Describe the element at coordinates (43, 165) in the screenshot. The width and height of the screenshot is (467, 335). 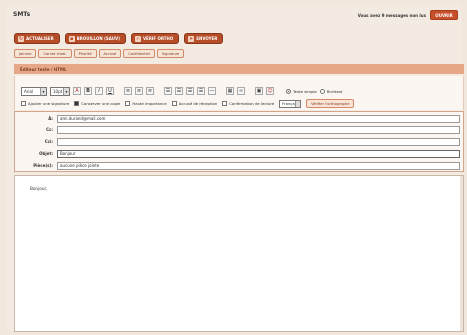
I see `attachment-label: Pièce(s):` at that location.